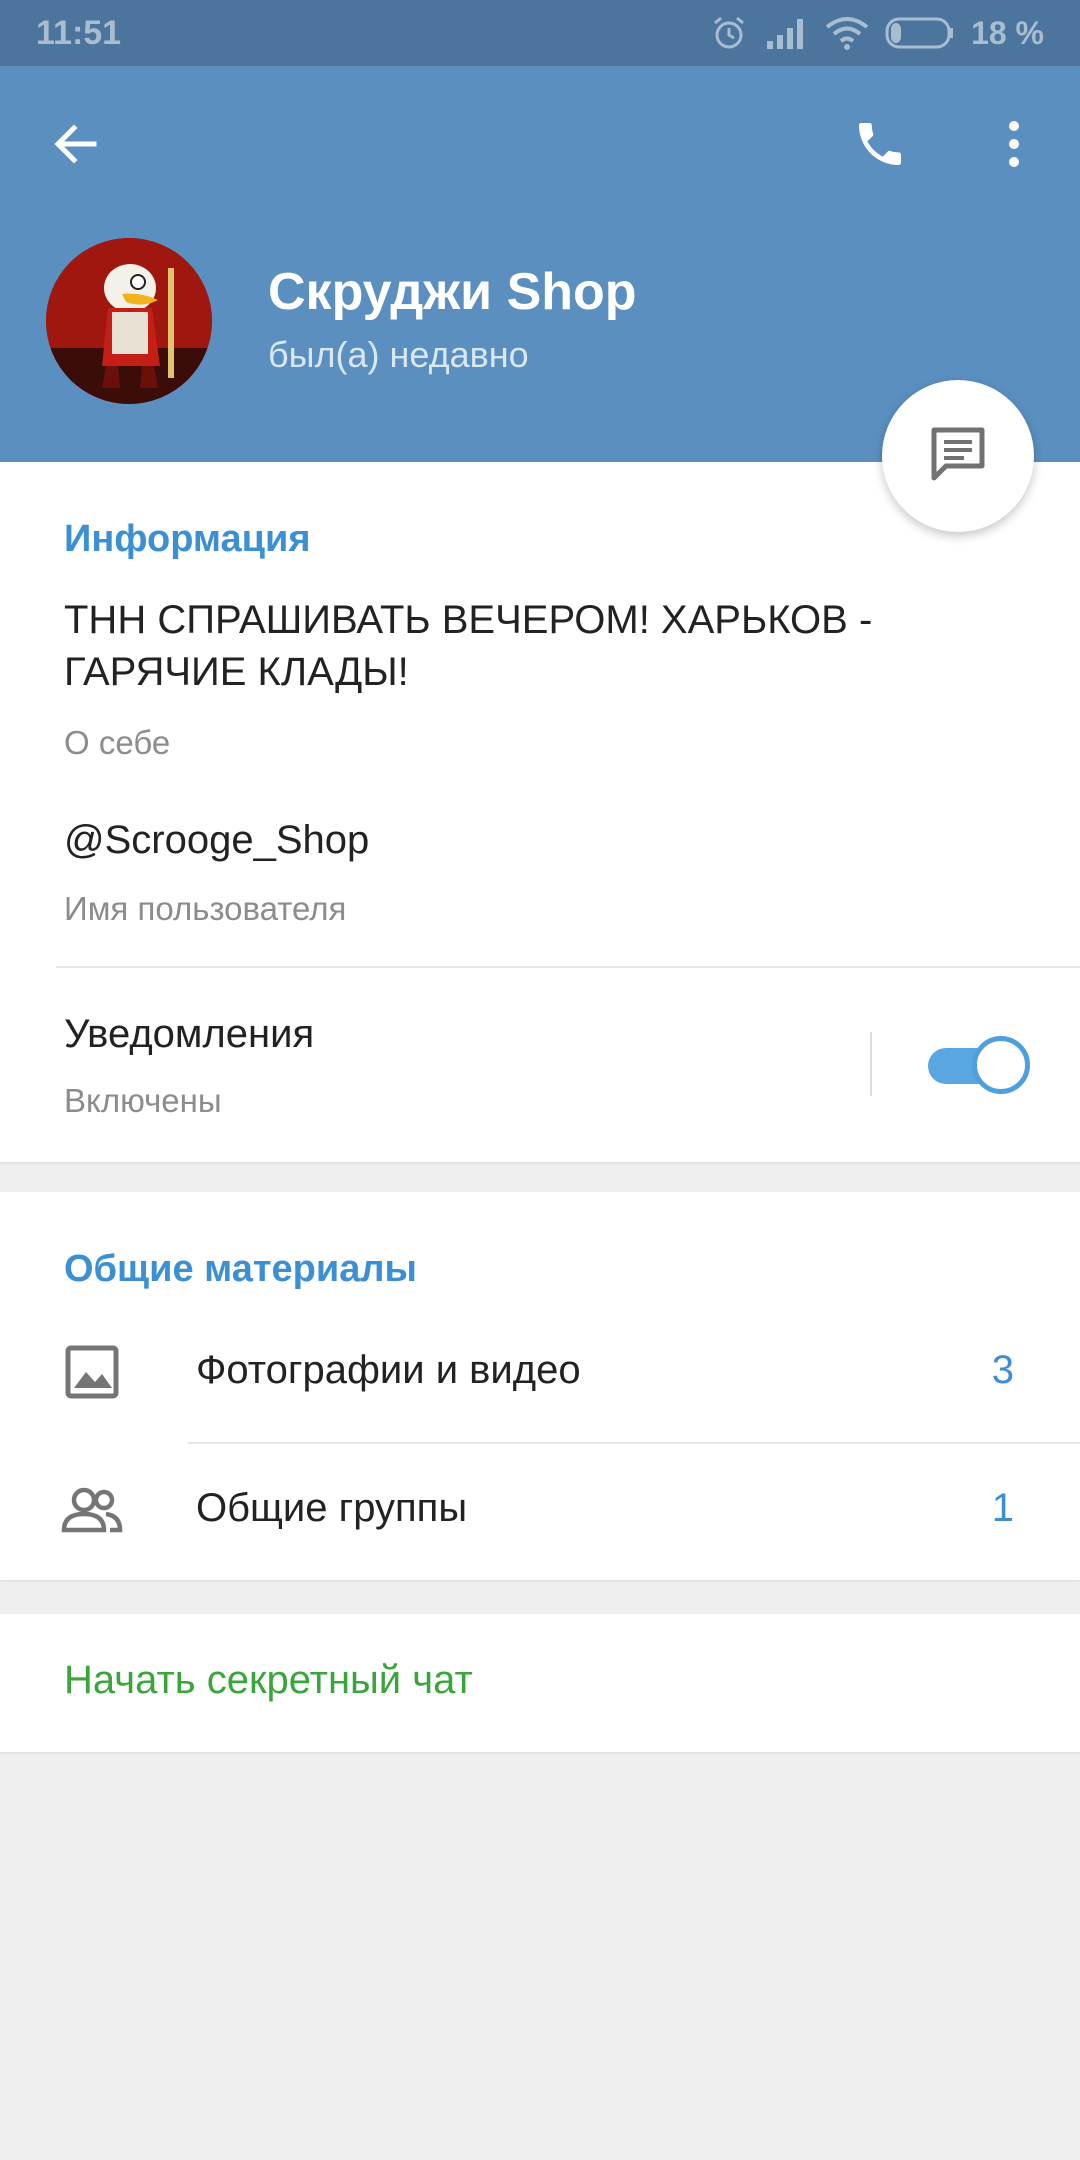 Image resolution: width=1080 pixels, height=2160 pixels. What do you see at coordinates (240, 1269) in the screenshot?
I see `shared-section-title: Общие материалы` at bounding box center [240, 1269].